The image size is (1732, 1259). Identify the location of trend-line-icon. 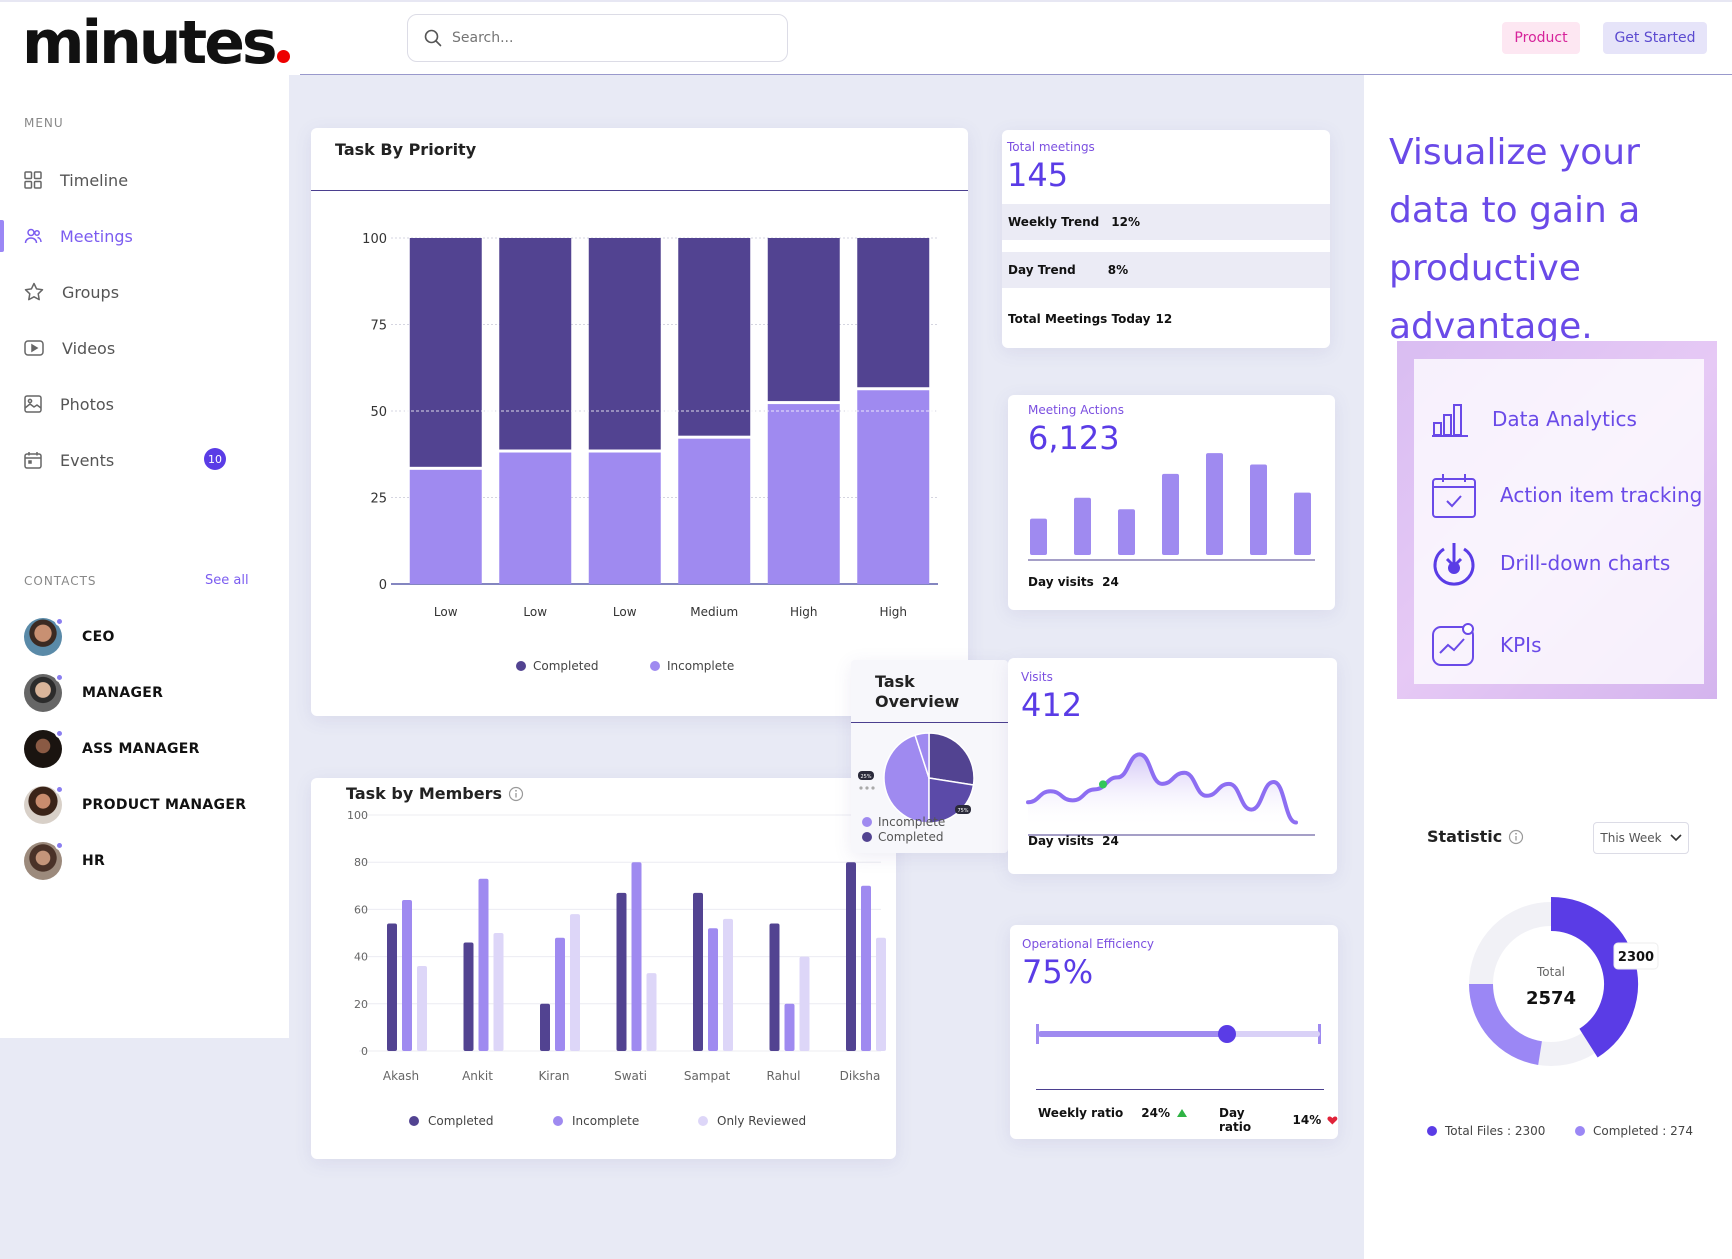
(1453, 644).